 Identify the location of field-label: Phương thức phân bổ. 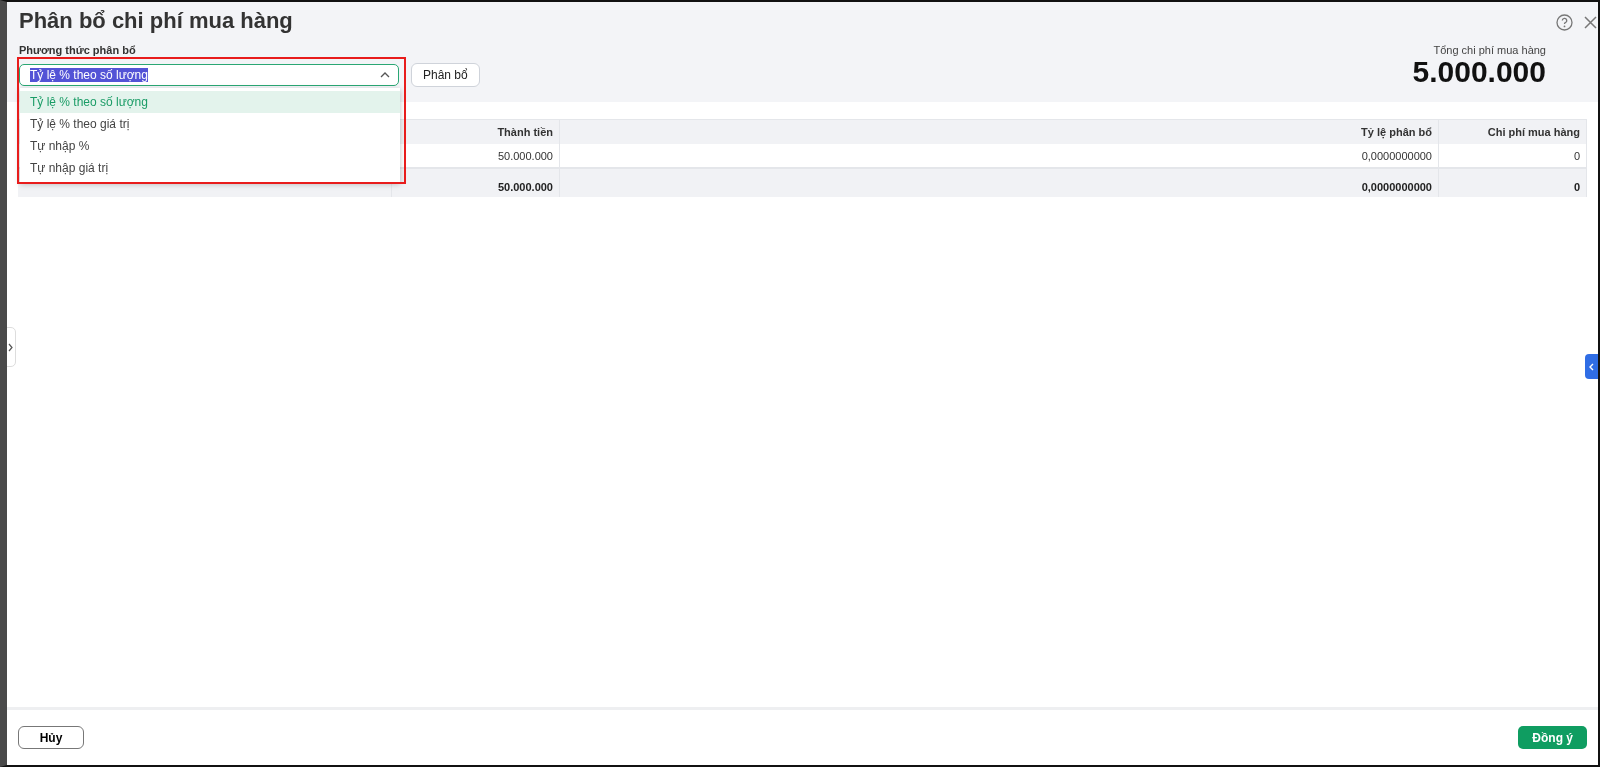
(77, 50).